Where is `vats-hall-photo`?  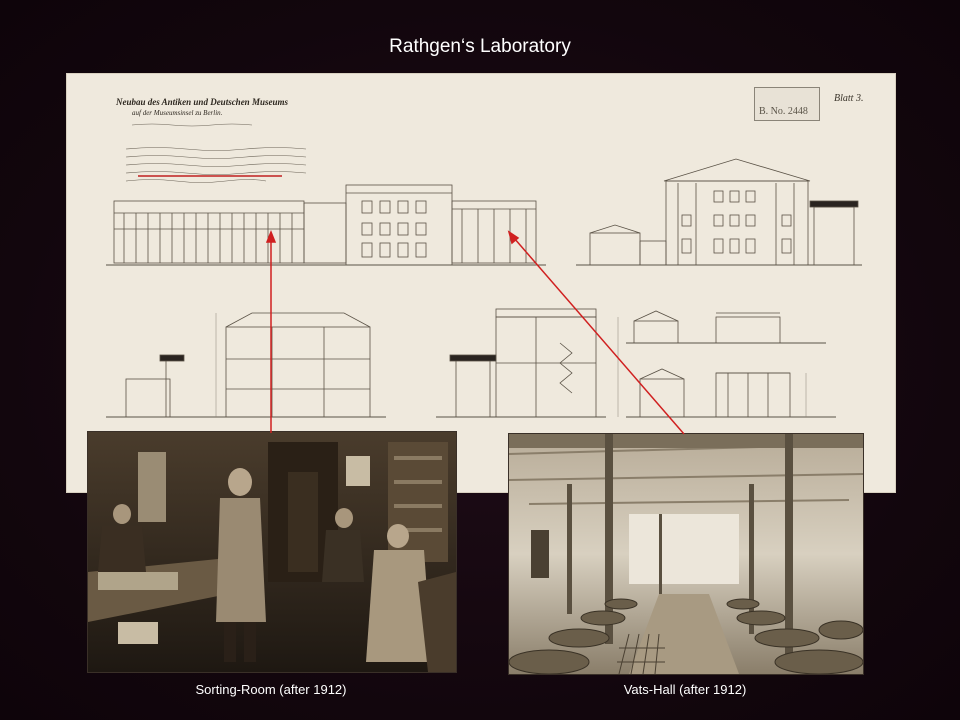
vats-hall-photo is located at coordinates (686, 554).